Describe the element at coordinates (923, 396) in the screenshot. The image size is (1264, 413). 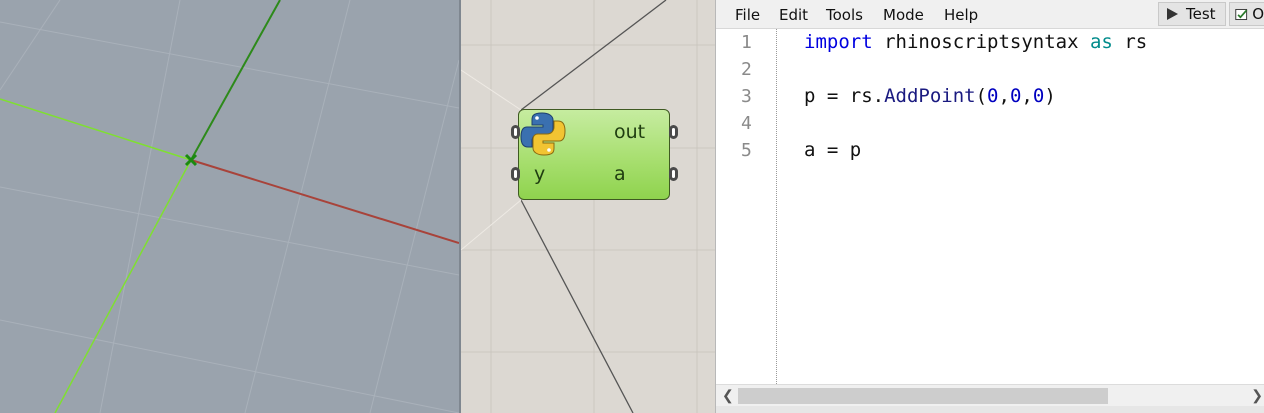
I see `scrollbar-thumb` at that location.